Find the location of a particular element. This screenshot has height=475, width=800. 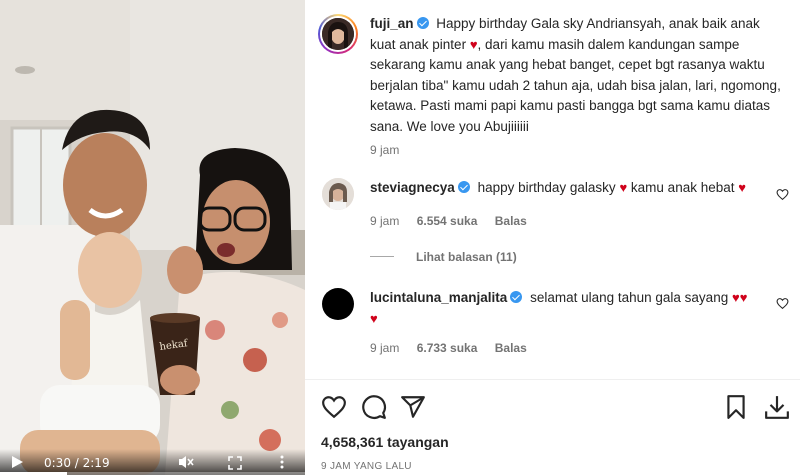

download-icon is located at coordinates (777, 407).